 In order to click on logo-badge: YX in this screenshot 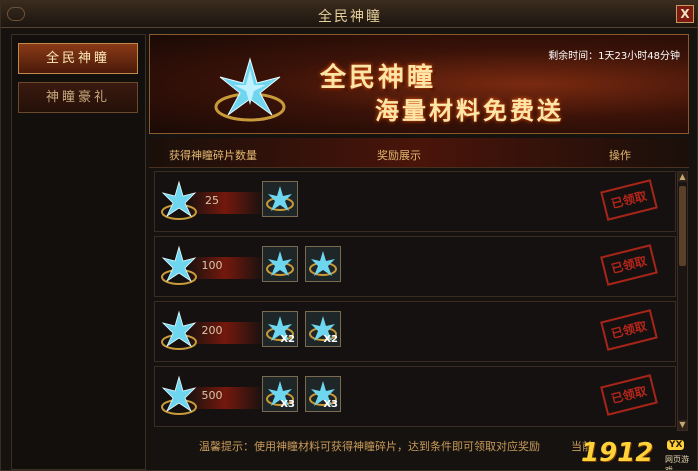, I will do `click(676, 445)`.